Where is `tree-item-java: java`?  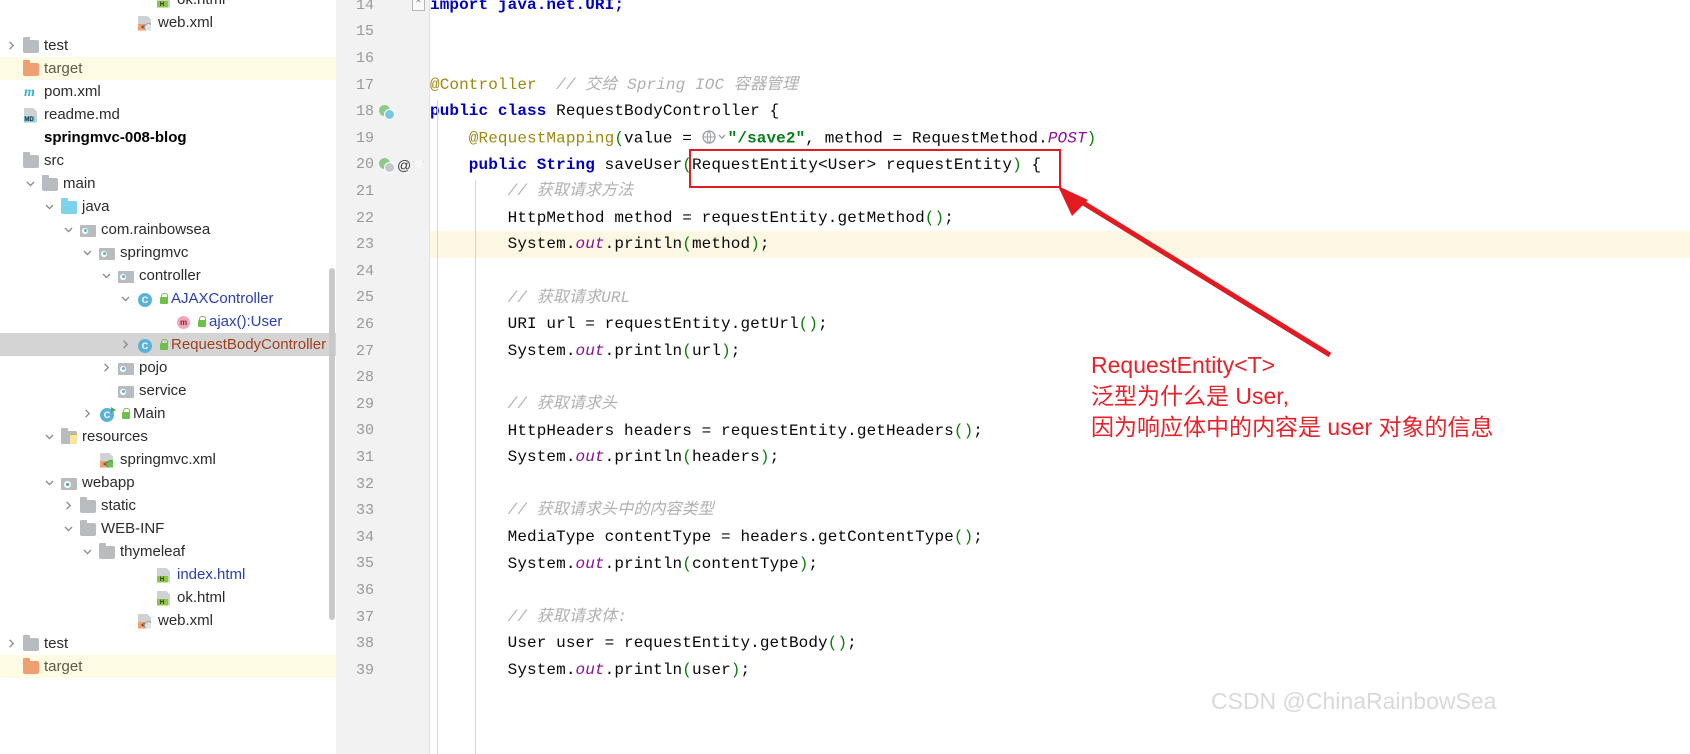 tree-item-java: java is located at coordinates (168, 206).